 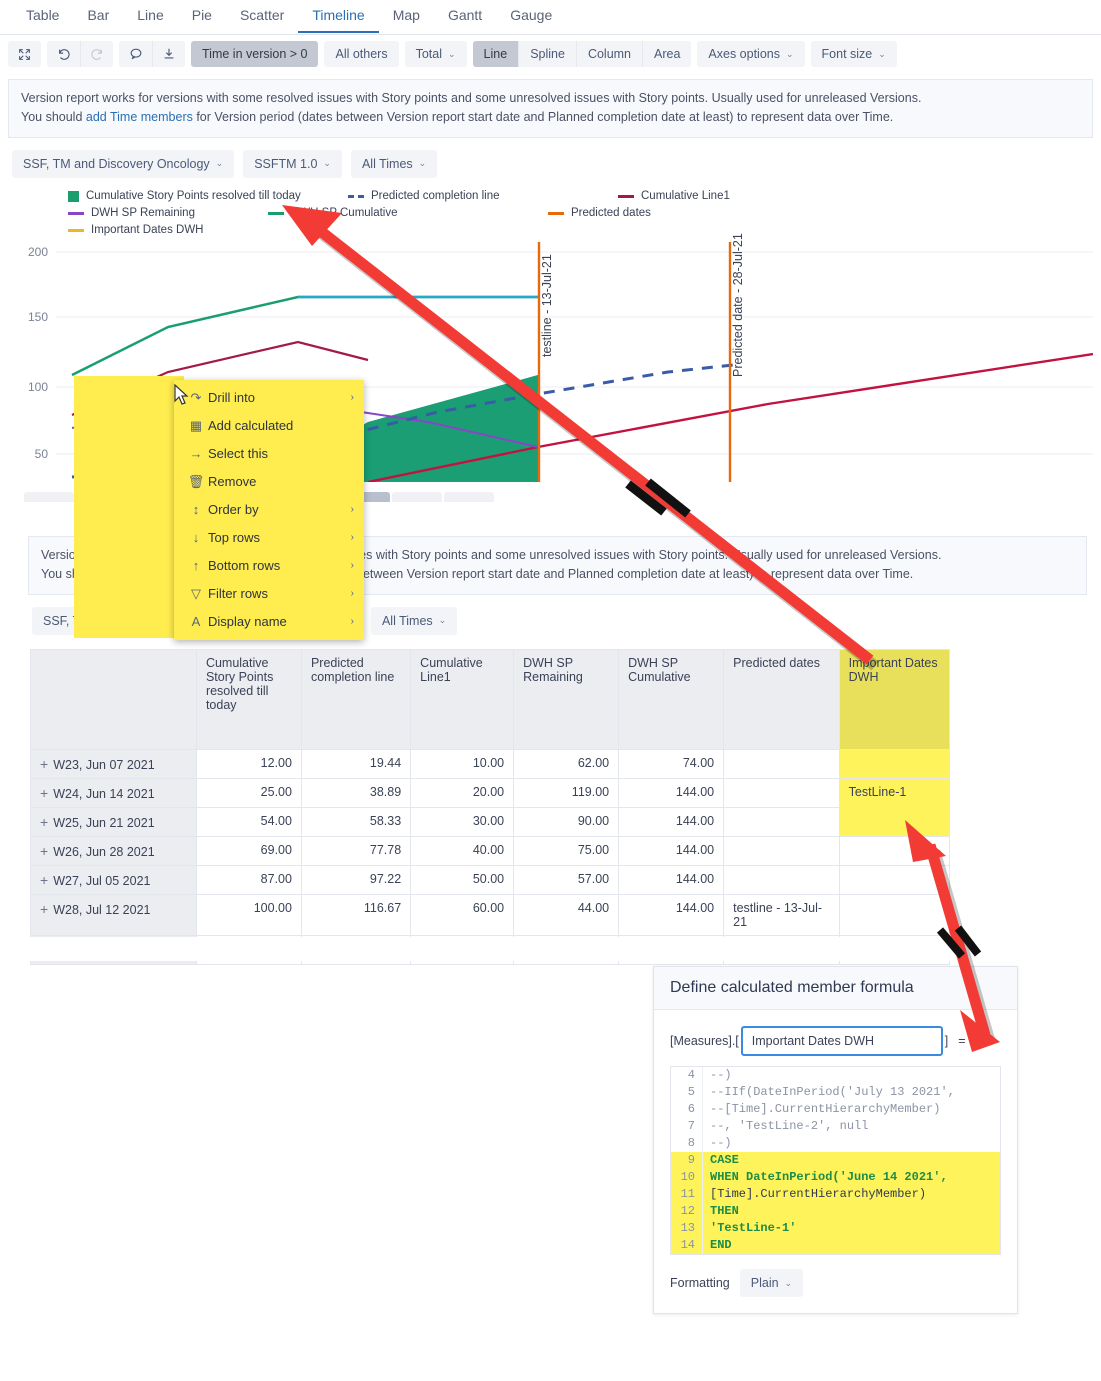 I want to click on tab-gantt: Gantt, so click(x=465, y=17).